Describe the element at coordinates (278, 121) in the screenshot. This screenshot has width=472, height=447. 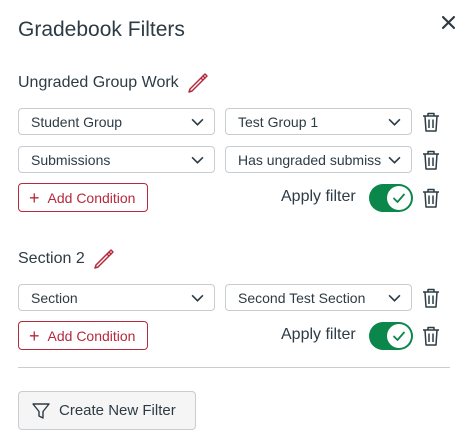
I see `select-value: Test Group 1` at that location.